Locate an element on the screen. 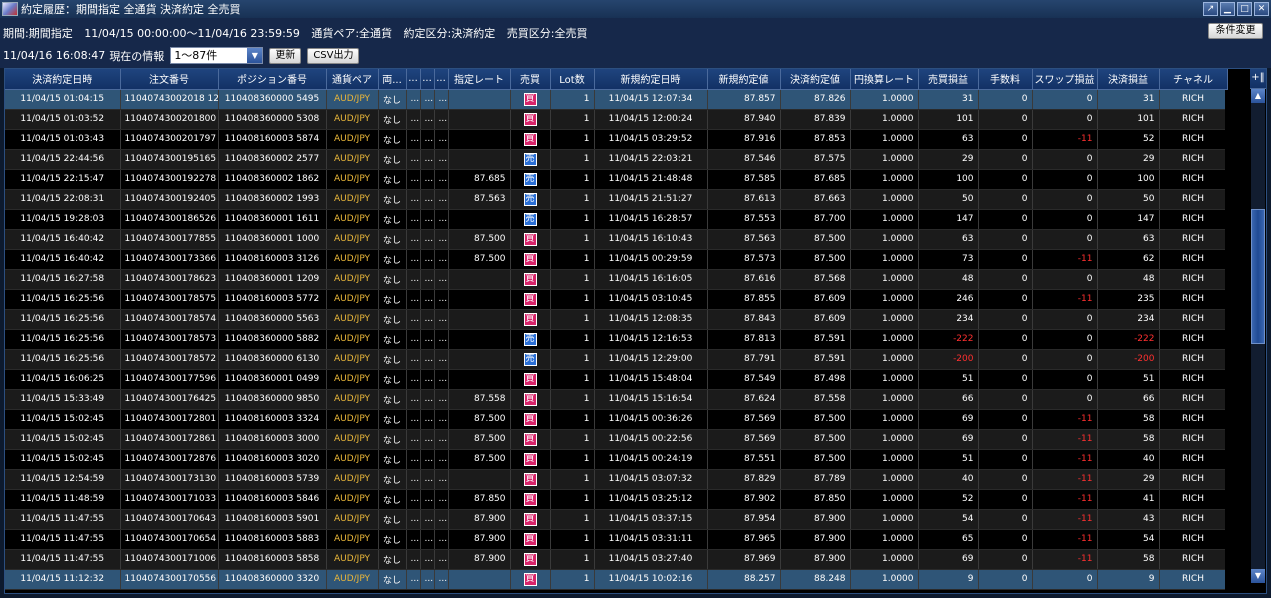 The image size is (1271, 598). pair-filter: 通貨ペア:全通貨 is located at coordinates (352, 33).